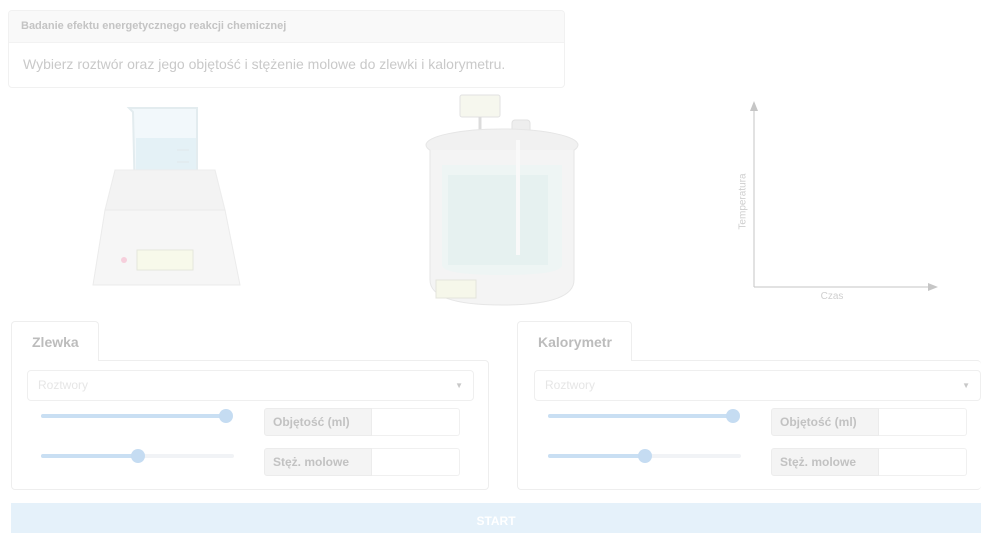 This screenshot has width=981, height=539. I want to click on scale-with-beaker-illustration, so click(166, 196).